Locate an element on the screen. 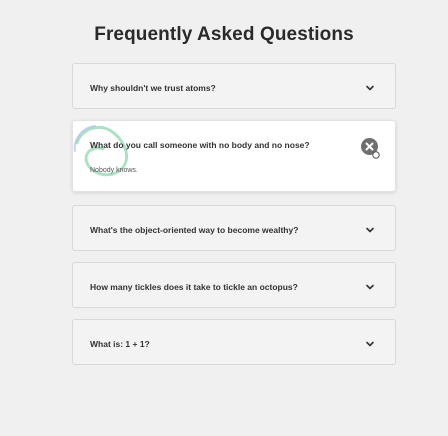 The image size is (448, 436). cursor-icon is located at coordinates (376, 155).